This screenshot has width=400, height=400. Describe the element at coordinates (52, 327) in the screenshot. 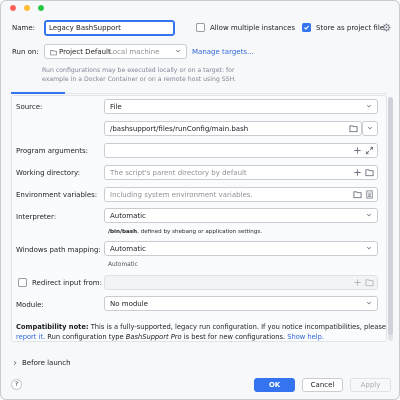

I see `compatibility-note-title: Compatibility note:` at that location.